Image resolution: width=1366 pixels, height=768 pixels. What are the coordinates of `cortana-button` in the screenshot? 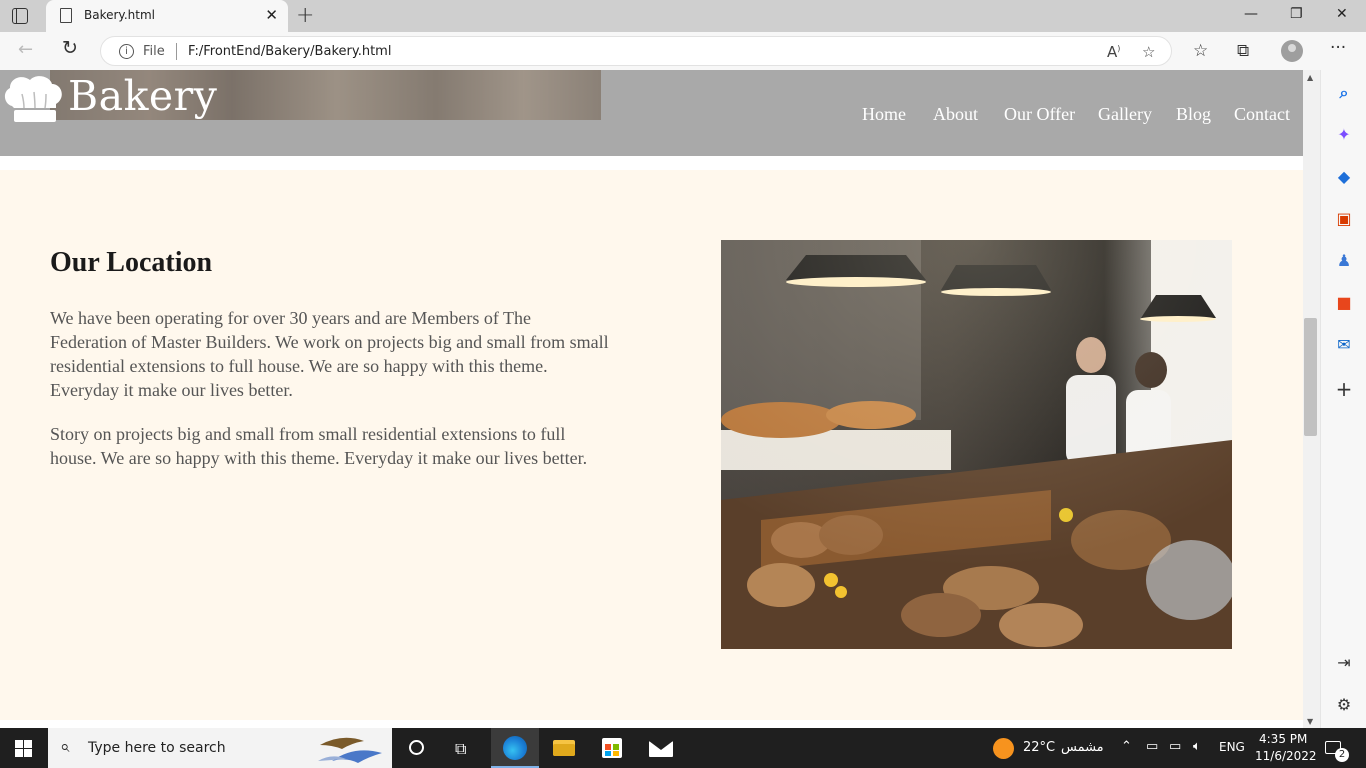 It's located at (416, 748).